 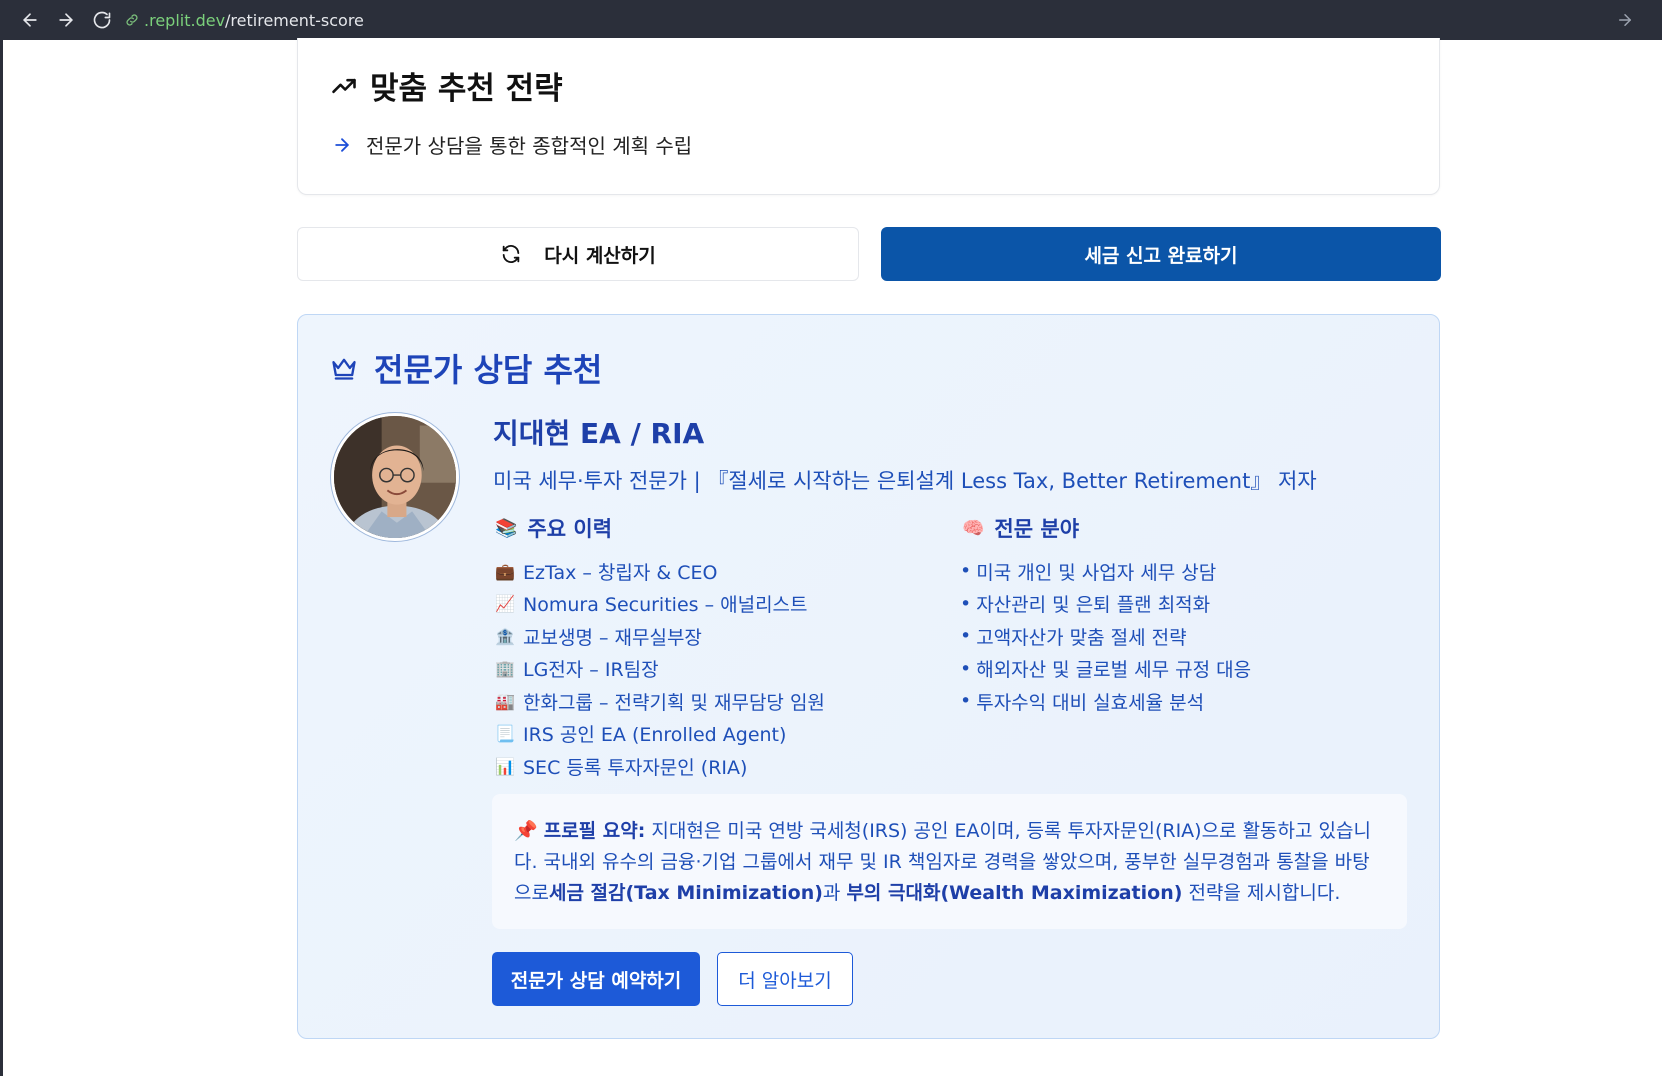 What do you see at coordinates (342, 144) in the screenshot?
I see `arrow-right-icon` at bounding box center [342, 144].